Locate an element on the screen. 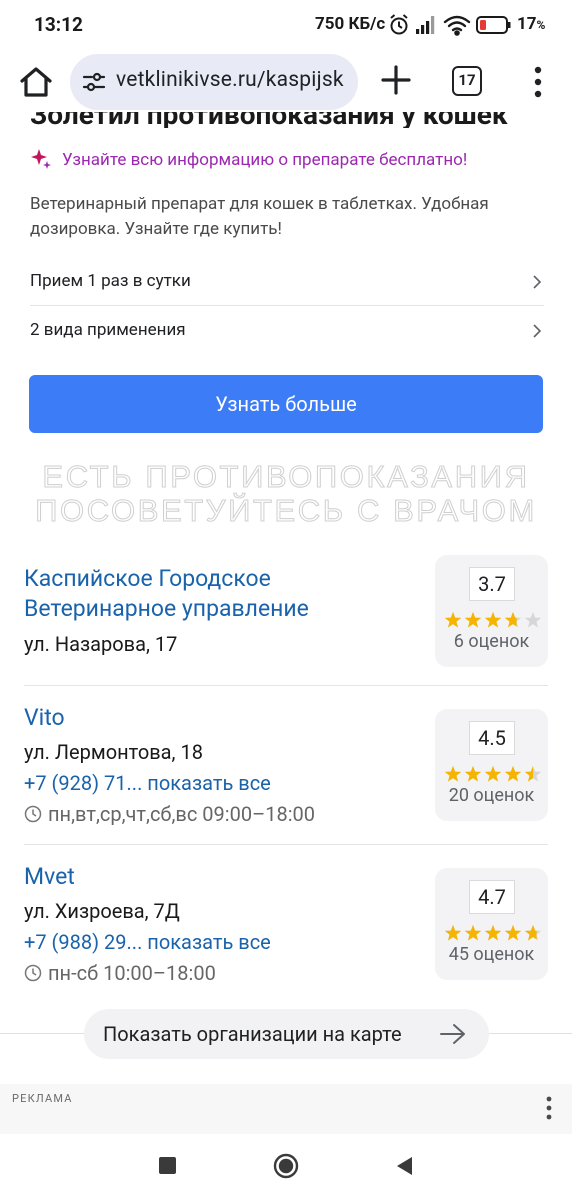 The height and width of the screenshot is (1200, 572). browser-toolbar: vetklinikivse.ru/kaspijsk 17 is located at coordinates (286, 82).